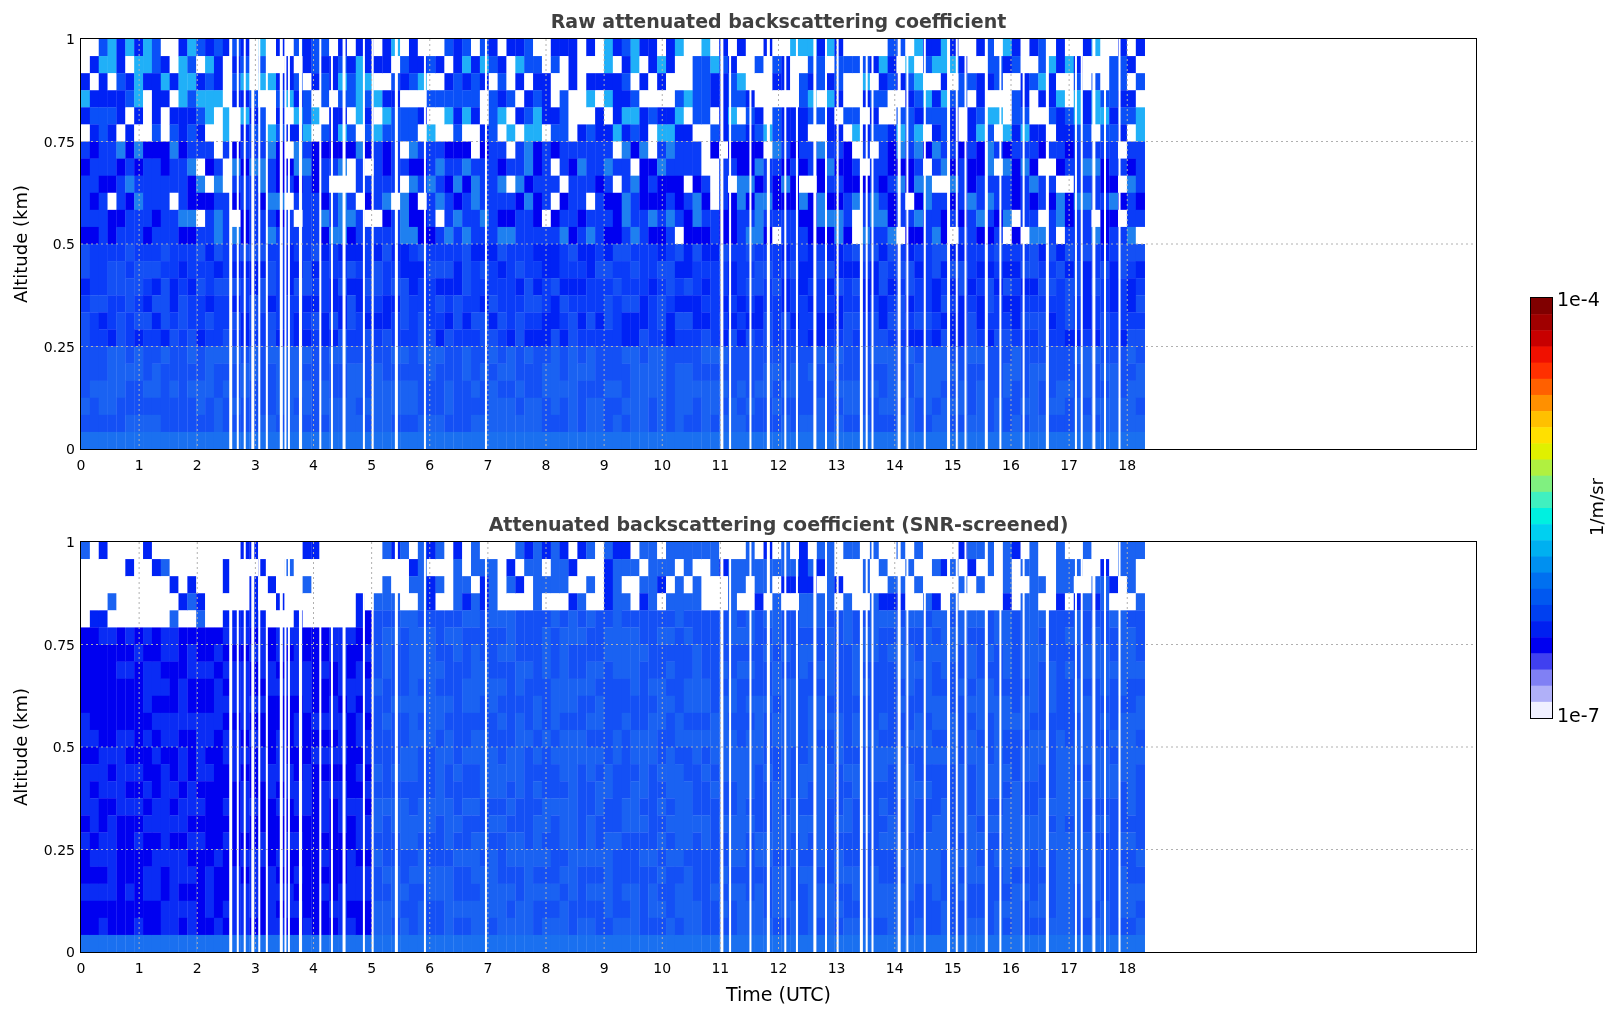 This screenshot has height=1020, width=1621. What do you see at coordinates (1578, 299) in the screenshot?
I see `colorbar-max-label: 1e-4` at bounding box center [1578, 299].